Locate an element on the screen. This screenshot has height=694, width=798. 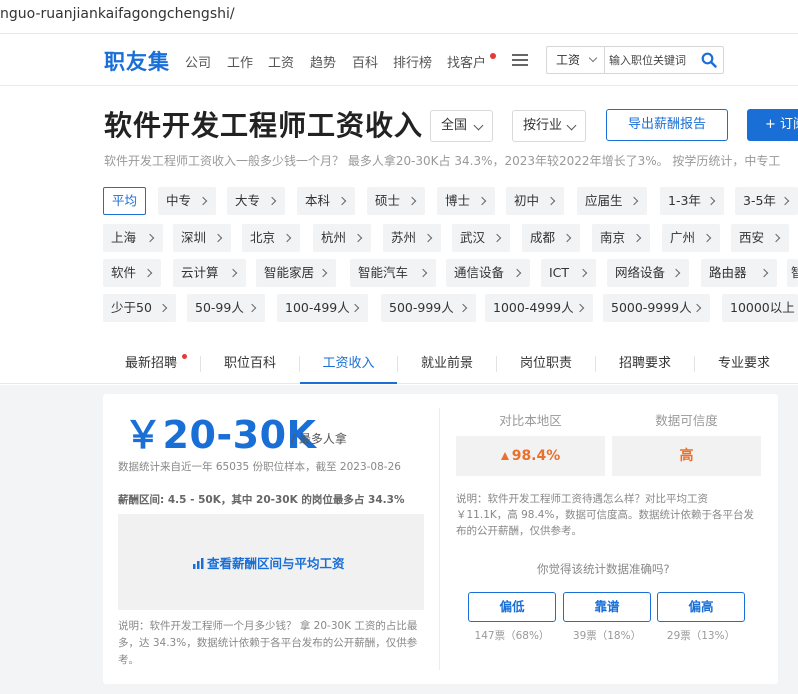
industry-select: 按行业 is located at coordinates (549, 126).